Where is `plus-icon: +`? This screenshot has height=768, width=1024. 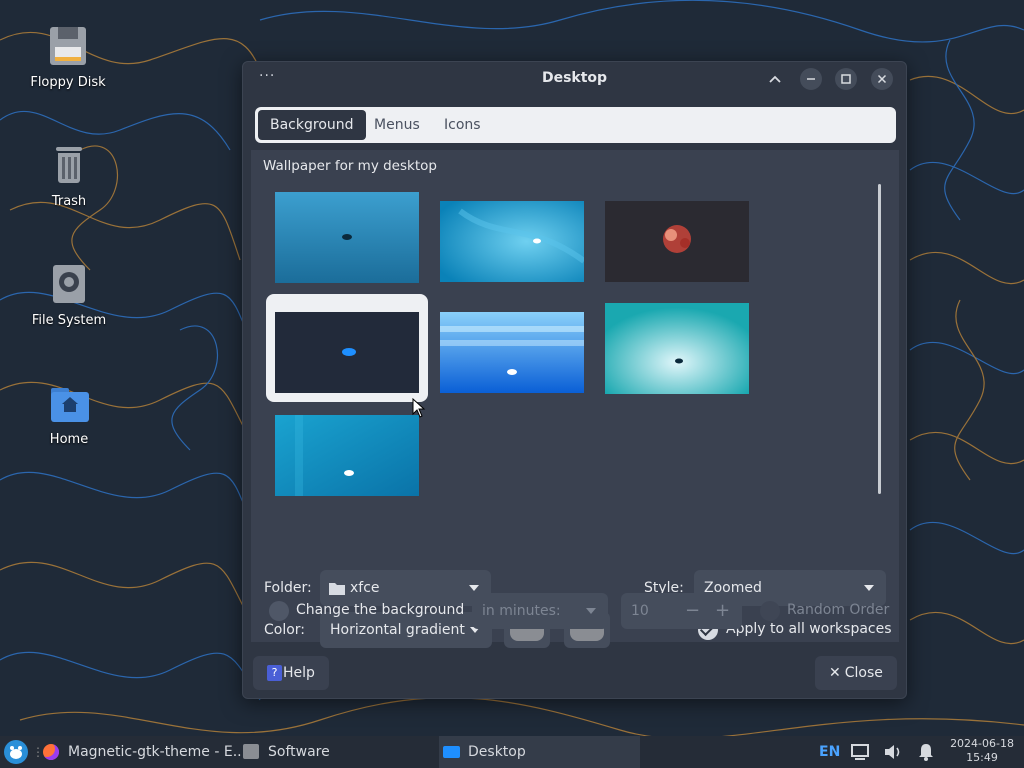
plus-icon: + is located at coordinates (722, 611).